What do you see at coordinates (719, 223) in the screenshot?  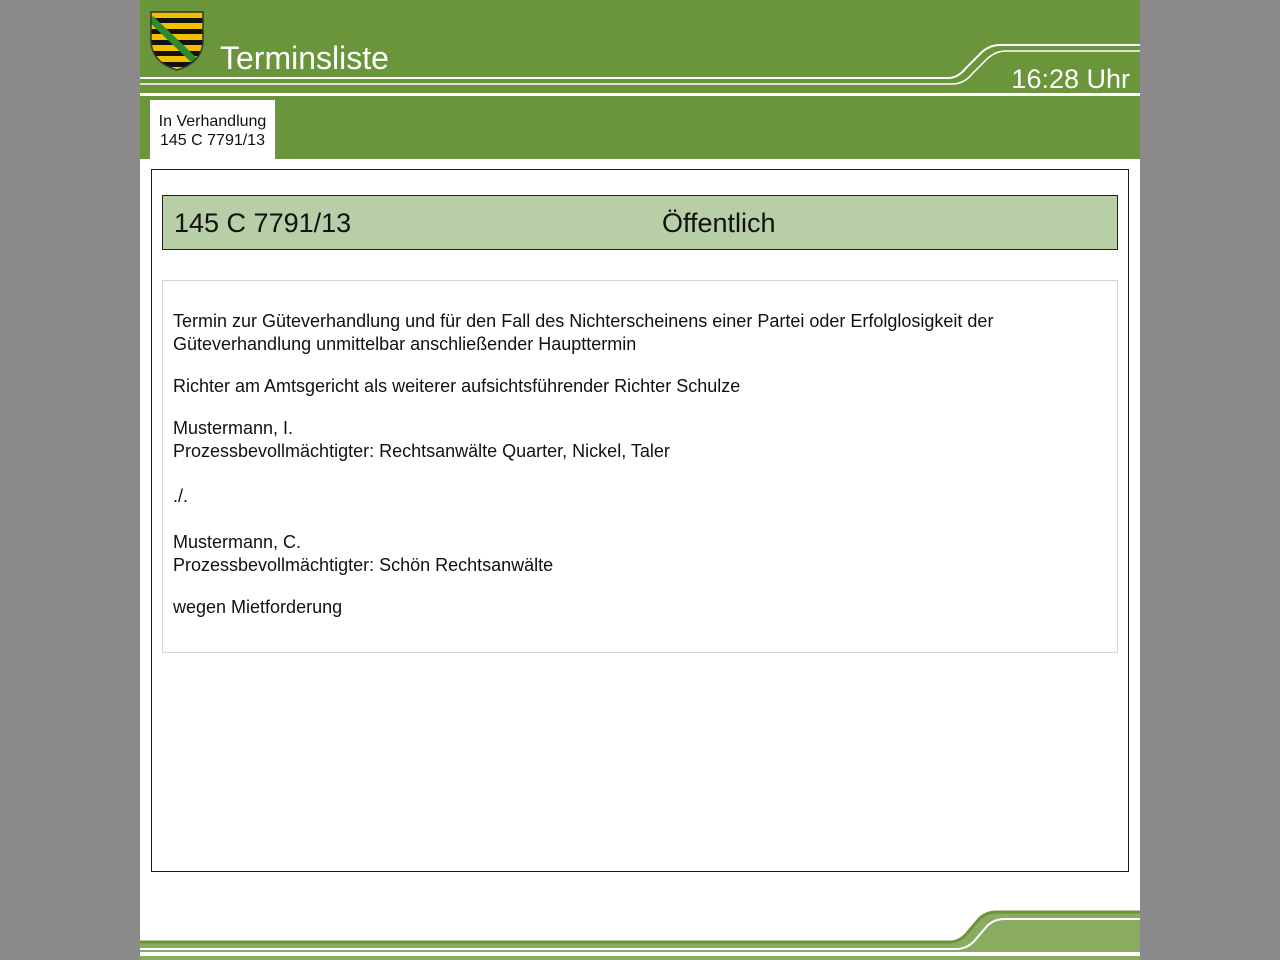 I see `case-status: Öffentlich` at bounding box center [719, 223].